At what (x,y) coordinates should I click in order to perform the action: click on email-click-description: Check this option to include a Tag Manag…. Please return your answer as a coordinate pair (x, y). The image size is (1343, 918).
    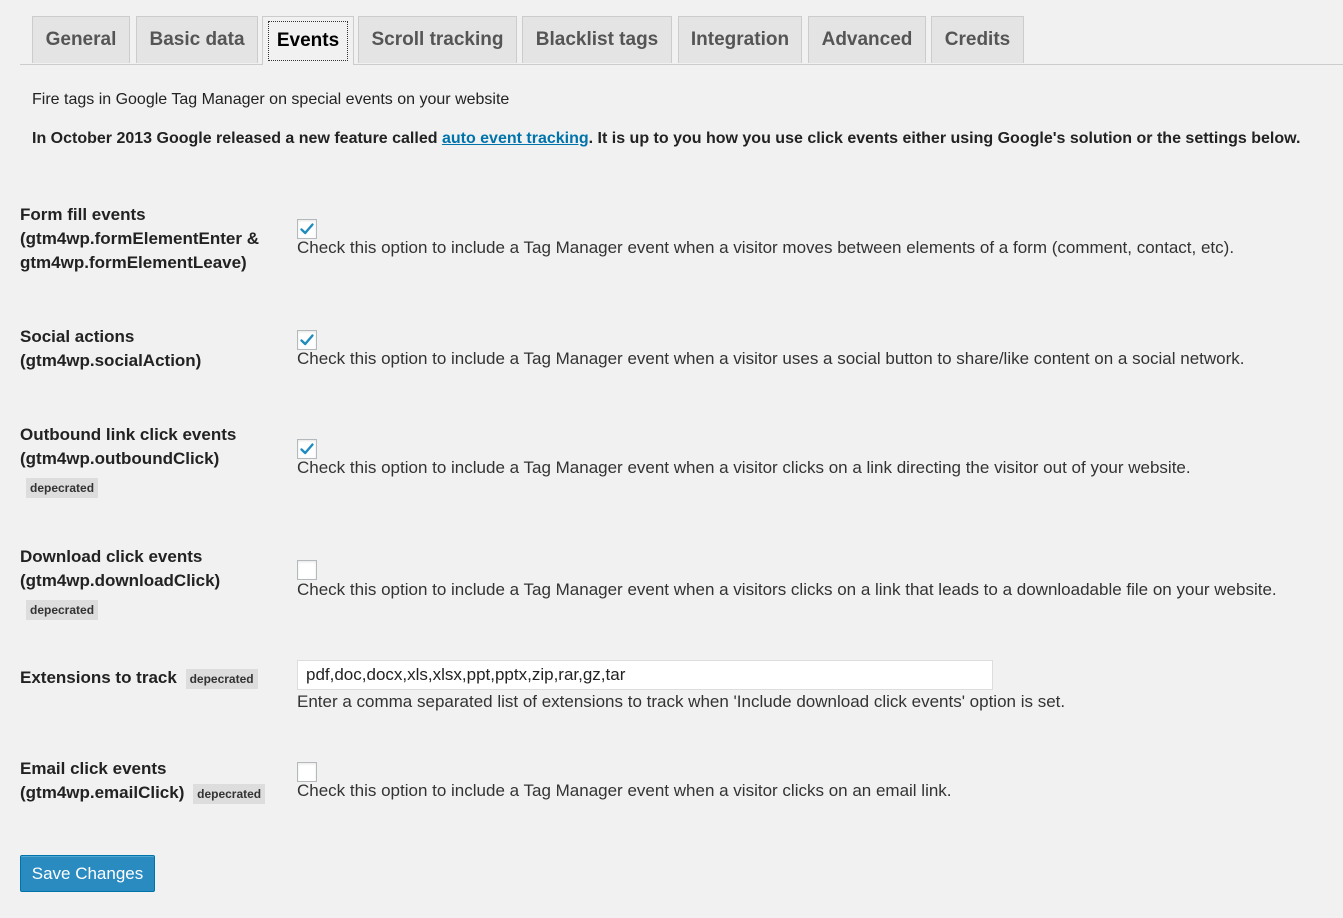
    Looking at the image, I should click on (624, 790).